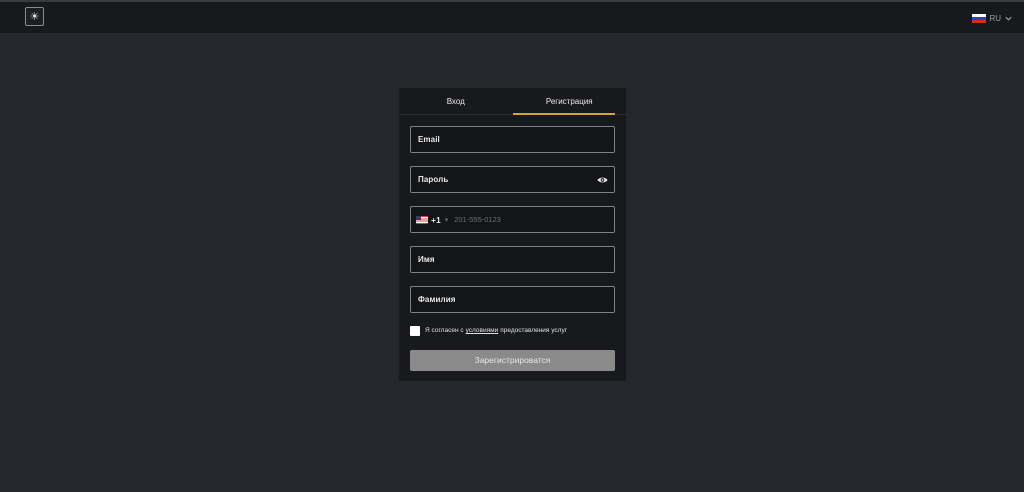 This screenshot has width=1024, height=492. Describe the element at coordinates (447, 220) in the screenshot. I see `country-dropdown-icon: ▾` at that location.